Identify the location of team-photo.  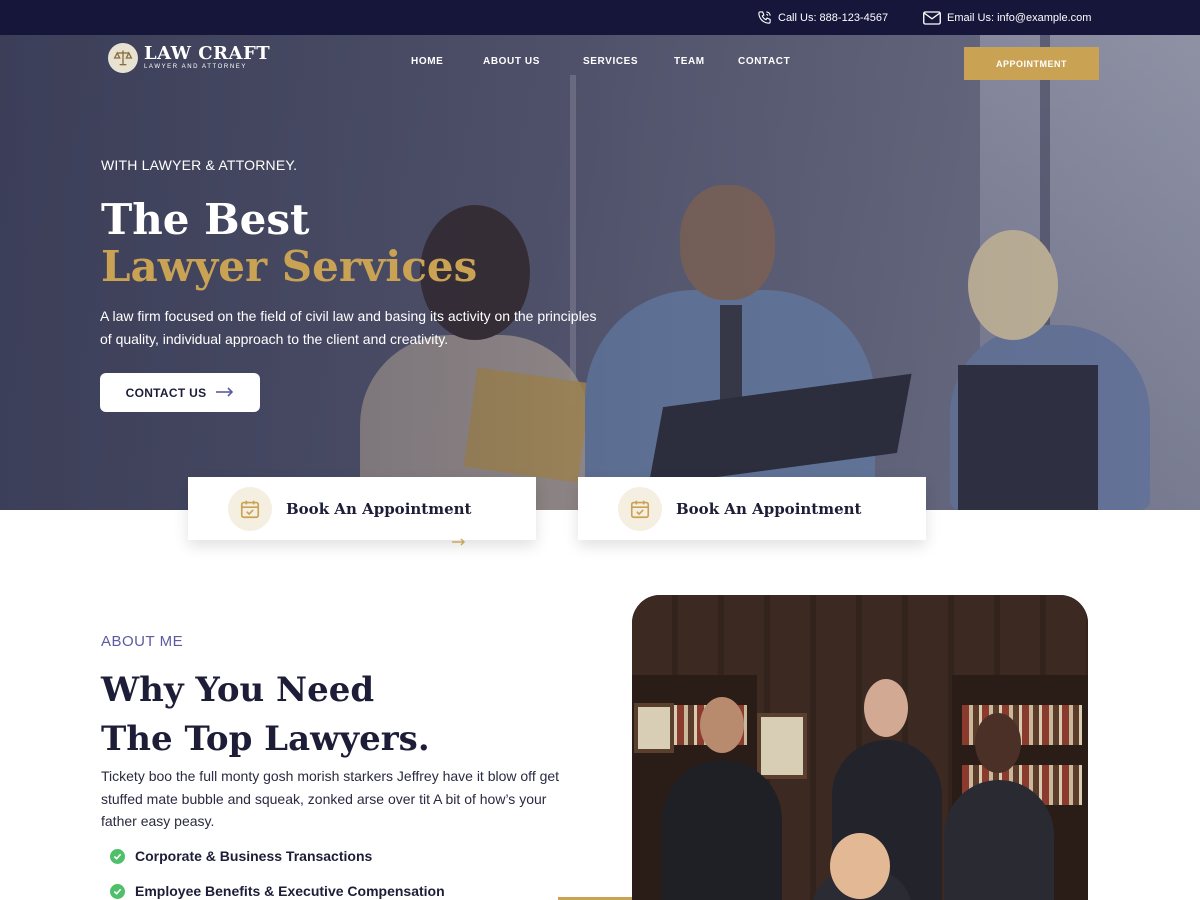
(860, 747).